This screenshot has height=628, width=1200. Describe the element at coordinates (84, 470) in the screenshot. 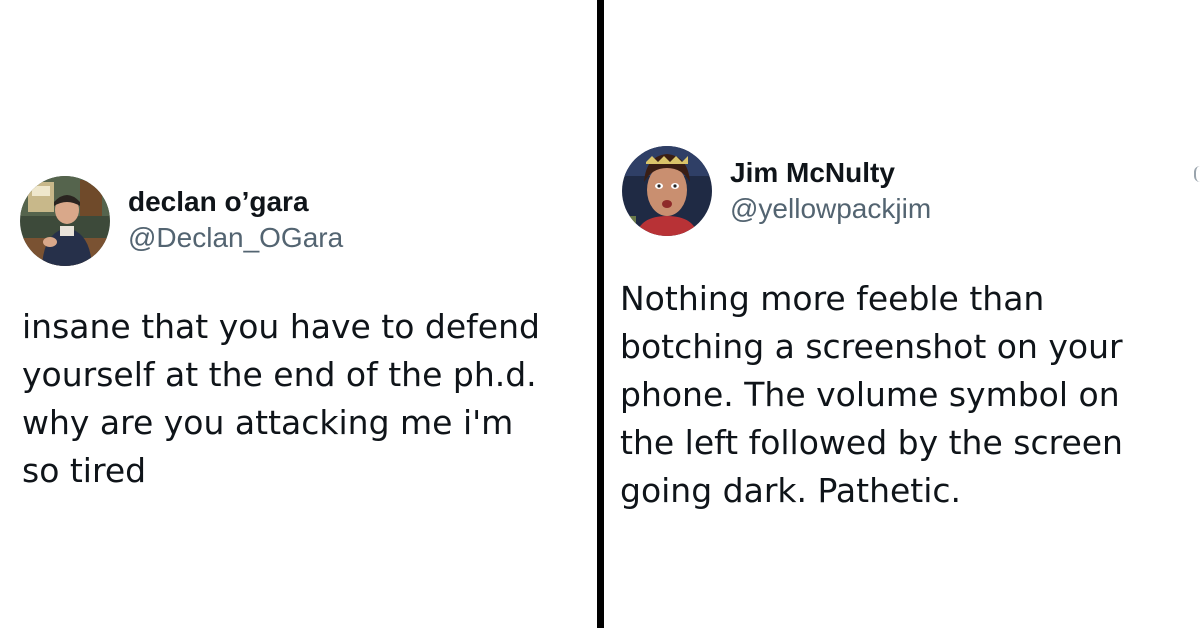

I see `tweet-text-line: so tired` at that location.